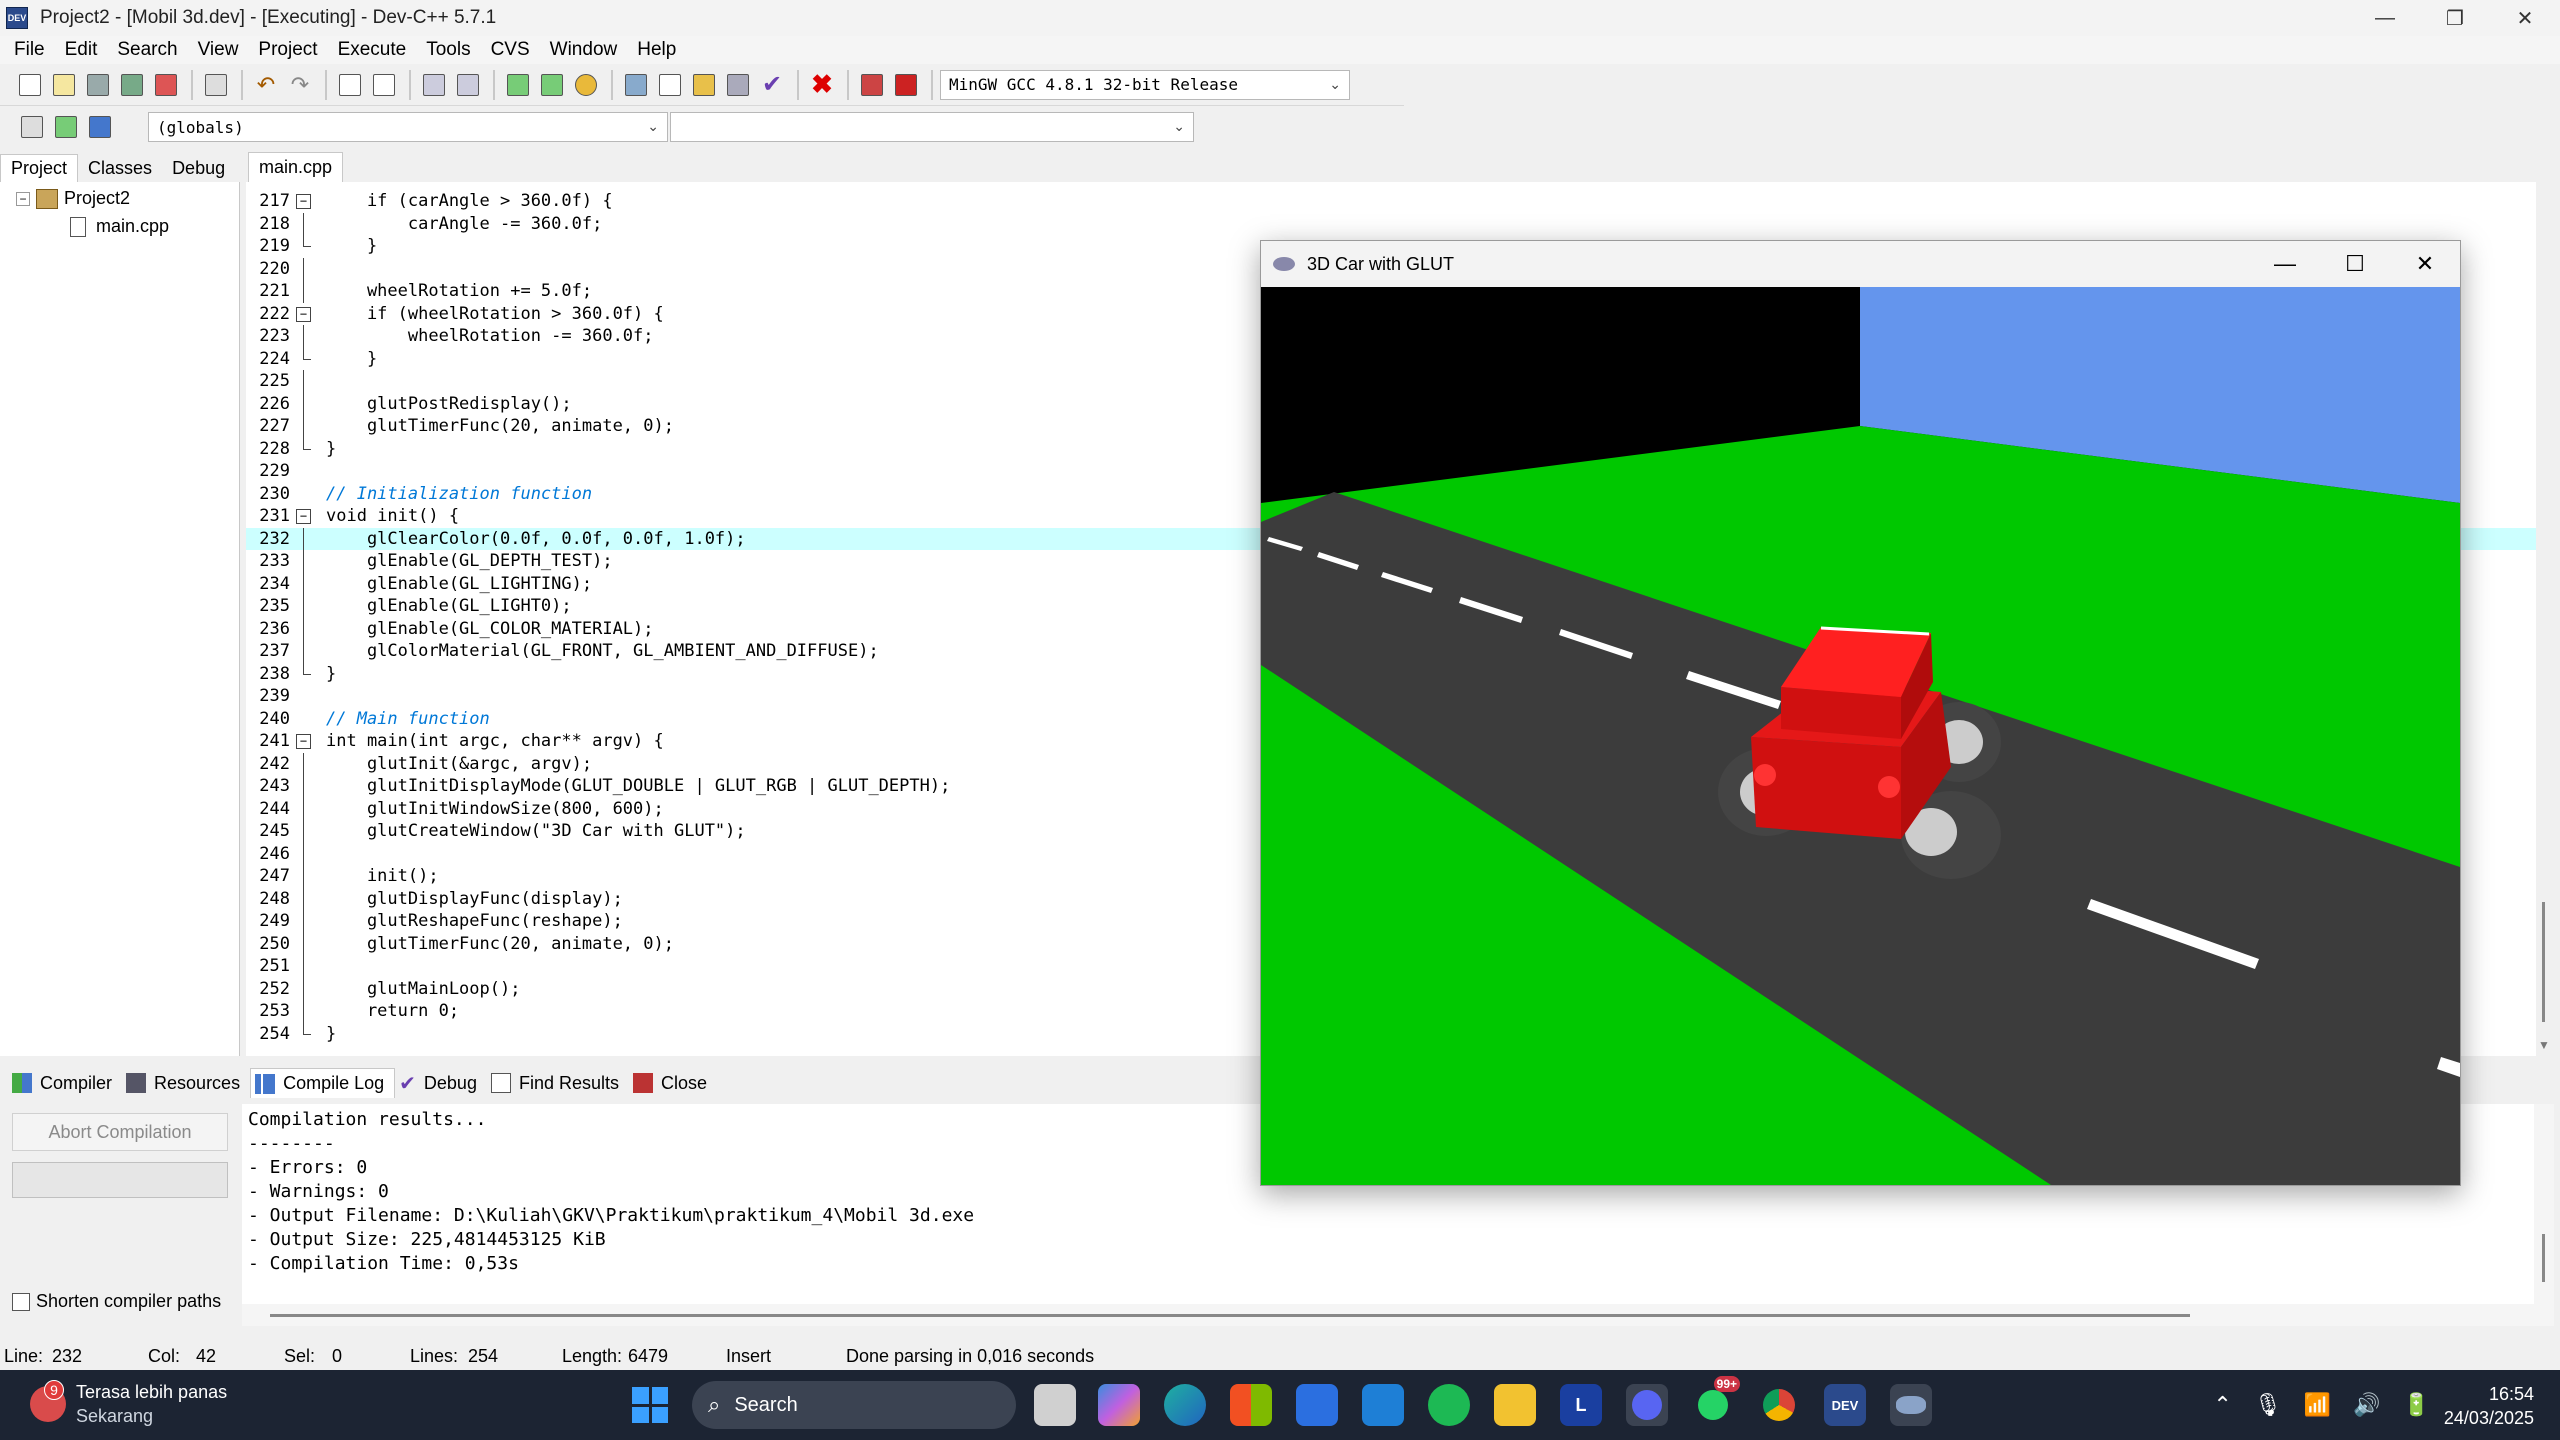  What do you see at coordinates (1449, 1405) in the screenshot?
I see `spotify-icon` at bounding box center [1449, 1405].